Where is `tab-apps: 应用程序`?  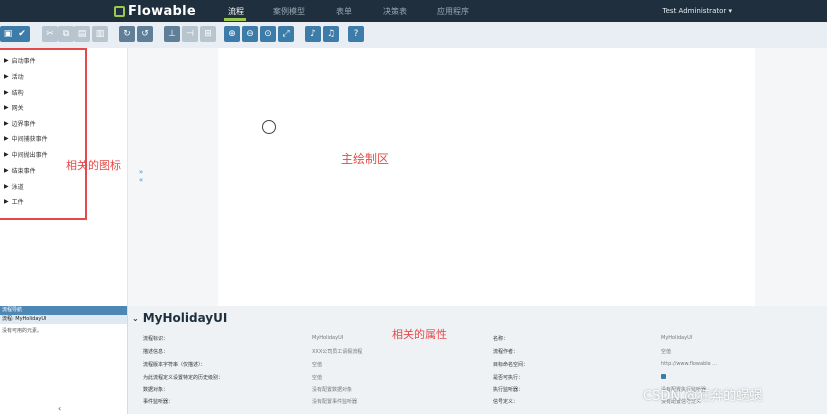 tab-apps: 应用程序 is located at coordinates (453, 11).